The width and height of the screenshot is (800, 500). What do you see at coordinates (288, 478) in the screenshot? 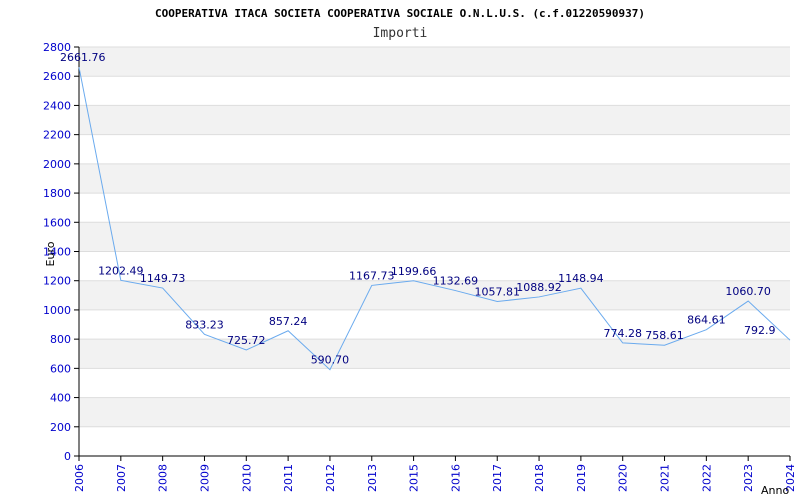
I see `x-tick-label: 2011` at bounding box center [288, 478].